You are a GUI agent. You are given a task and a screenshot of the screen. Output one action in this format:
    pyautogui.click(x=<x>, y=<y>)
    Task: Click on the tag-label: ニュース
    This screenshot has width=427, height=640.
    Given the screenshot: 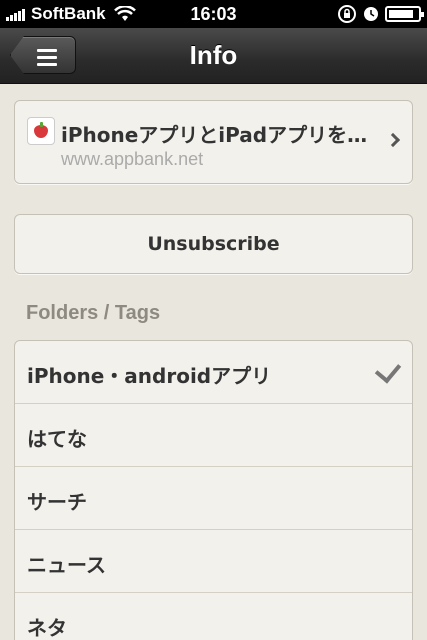 What is the action you would take?
    pyautogui.click(x=66, y=565)
    